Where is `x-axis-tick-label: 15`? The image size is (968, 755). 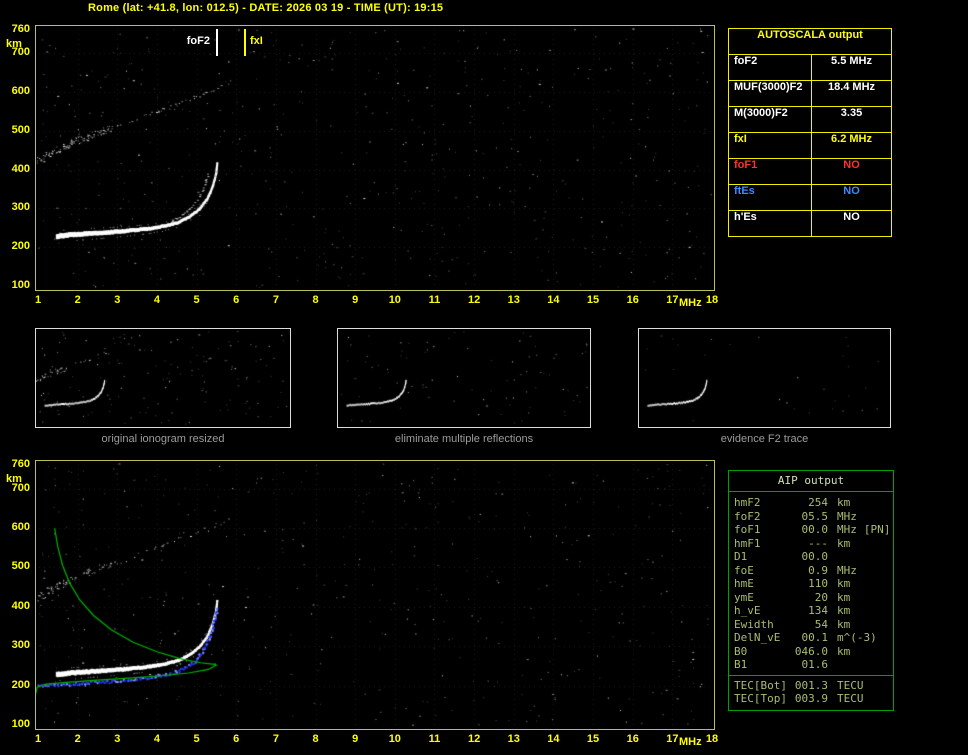
x-axis-tick-label: 15 is located at coordinates (593, 739).